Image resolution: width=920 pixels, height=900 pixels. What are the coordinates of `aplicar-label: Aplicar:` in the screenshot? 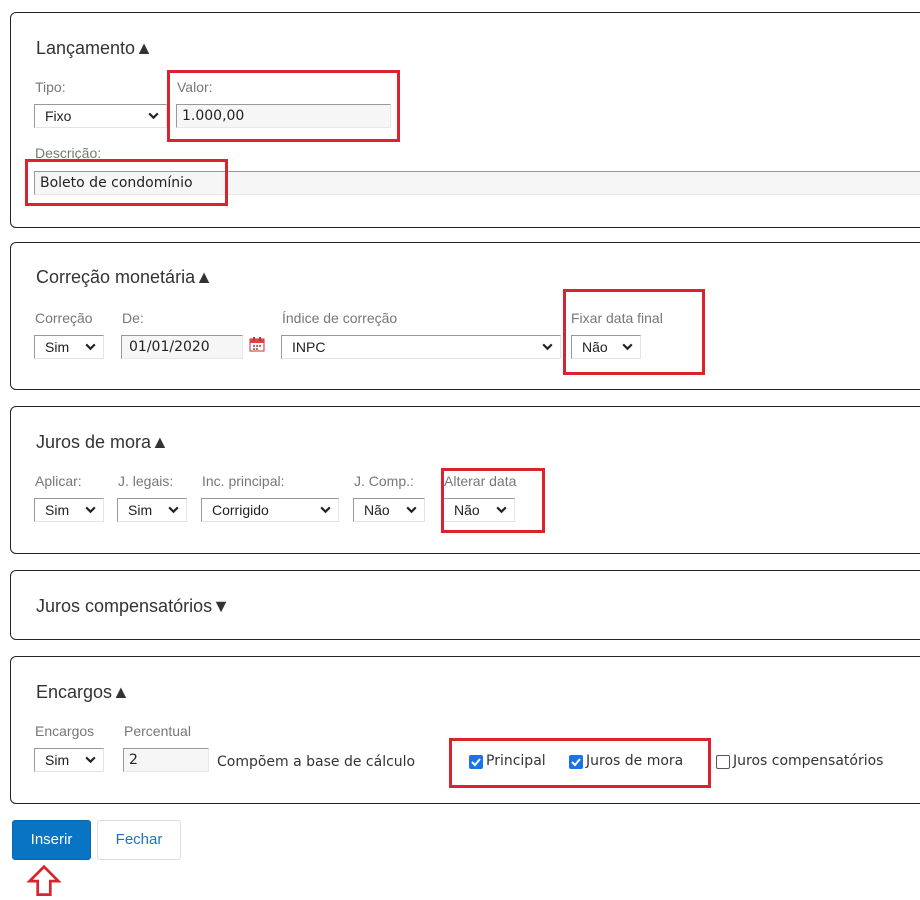 It's located at (58, 481).